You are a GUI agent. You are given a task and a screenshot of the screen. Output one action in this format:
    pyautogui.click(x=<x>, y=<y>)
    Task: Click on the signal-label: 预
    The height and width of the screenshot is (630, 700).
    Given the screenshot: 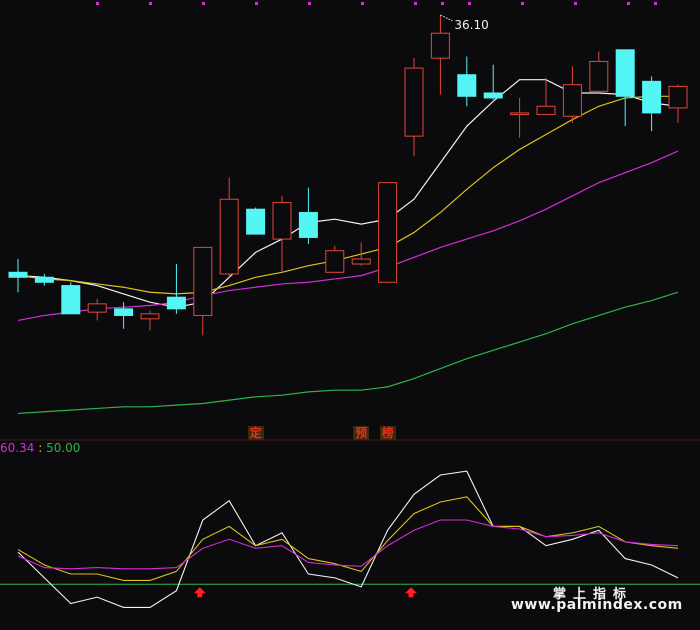 What is the action you would take?
    pyautogui.click(x=361, y=433)
    